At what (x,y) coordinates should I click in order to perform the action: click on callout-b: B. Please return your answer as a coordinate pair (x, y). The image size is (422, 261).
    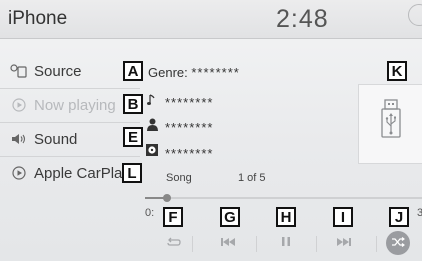
    Looking at the image, I should click on (133, 104).